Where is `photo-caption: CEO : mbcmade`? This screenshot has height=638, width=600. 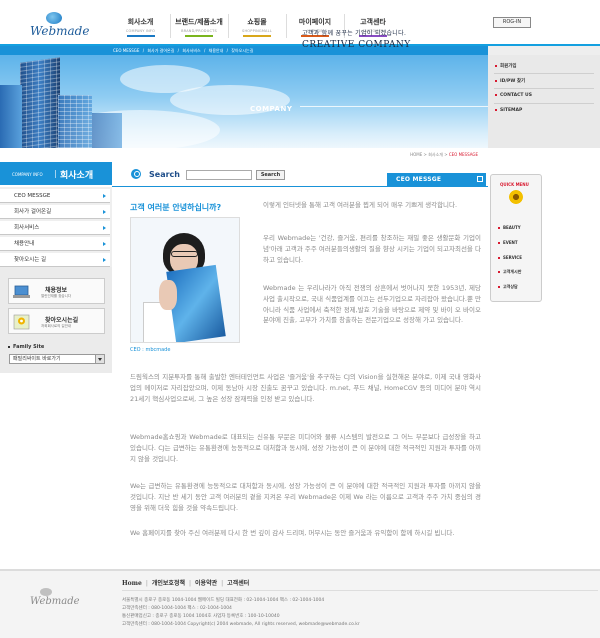 photo-caption: CEO : mbcmade is located at coordinates (150, 350).